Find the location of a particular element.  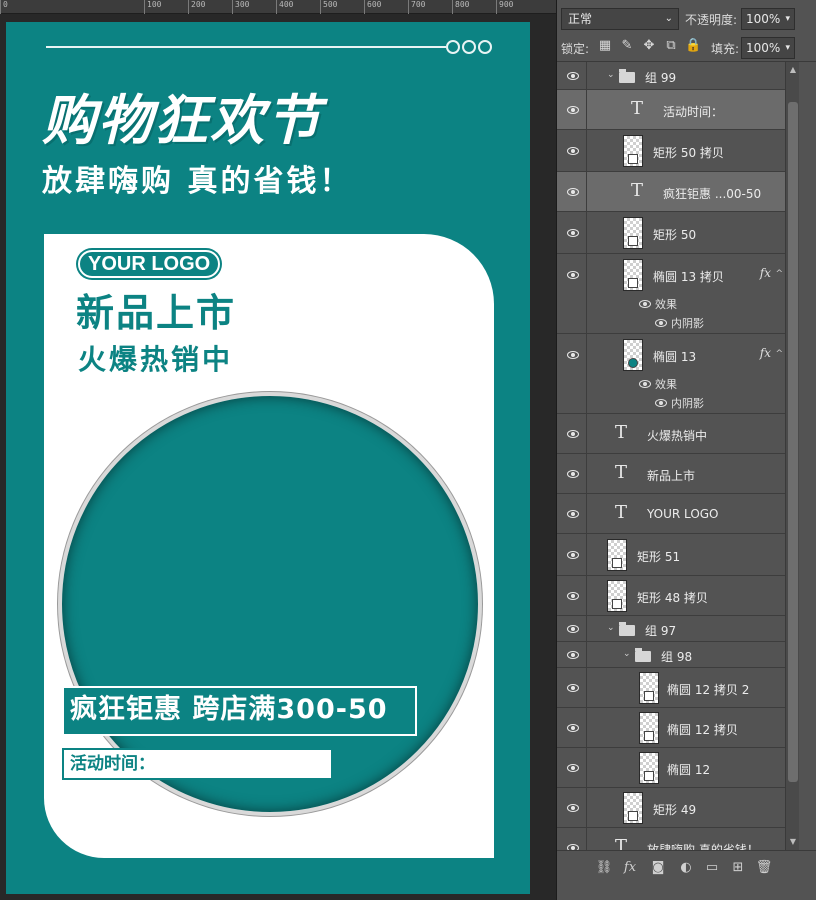

layer-name: 组 97 is located at coordinates (661, 631).